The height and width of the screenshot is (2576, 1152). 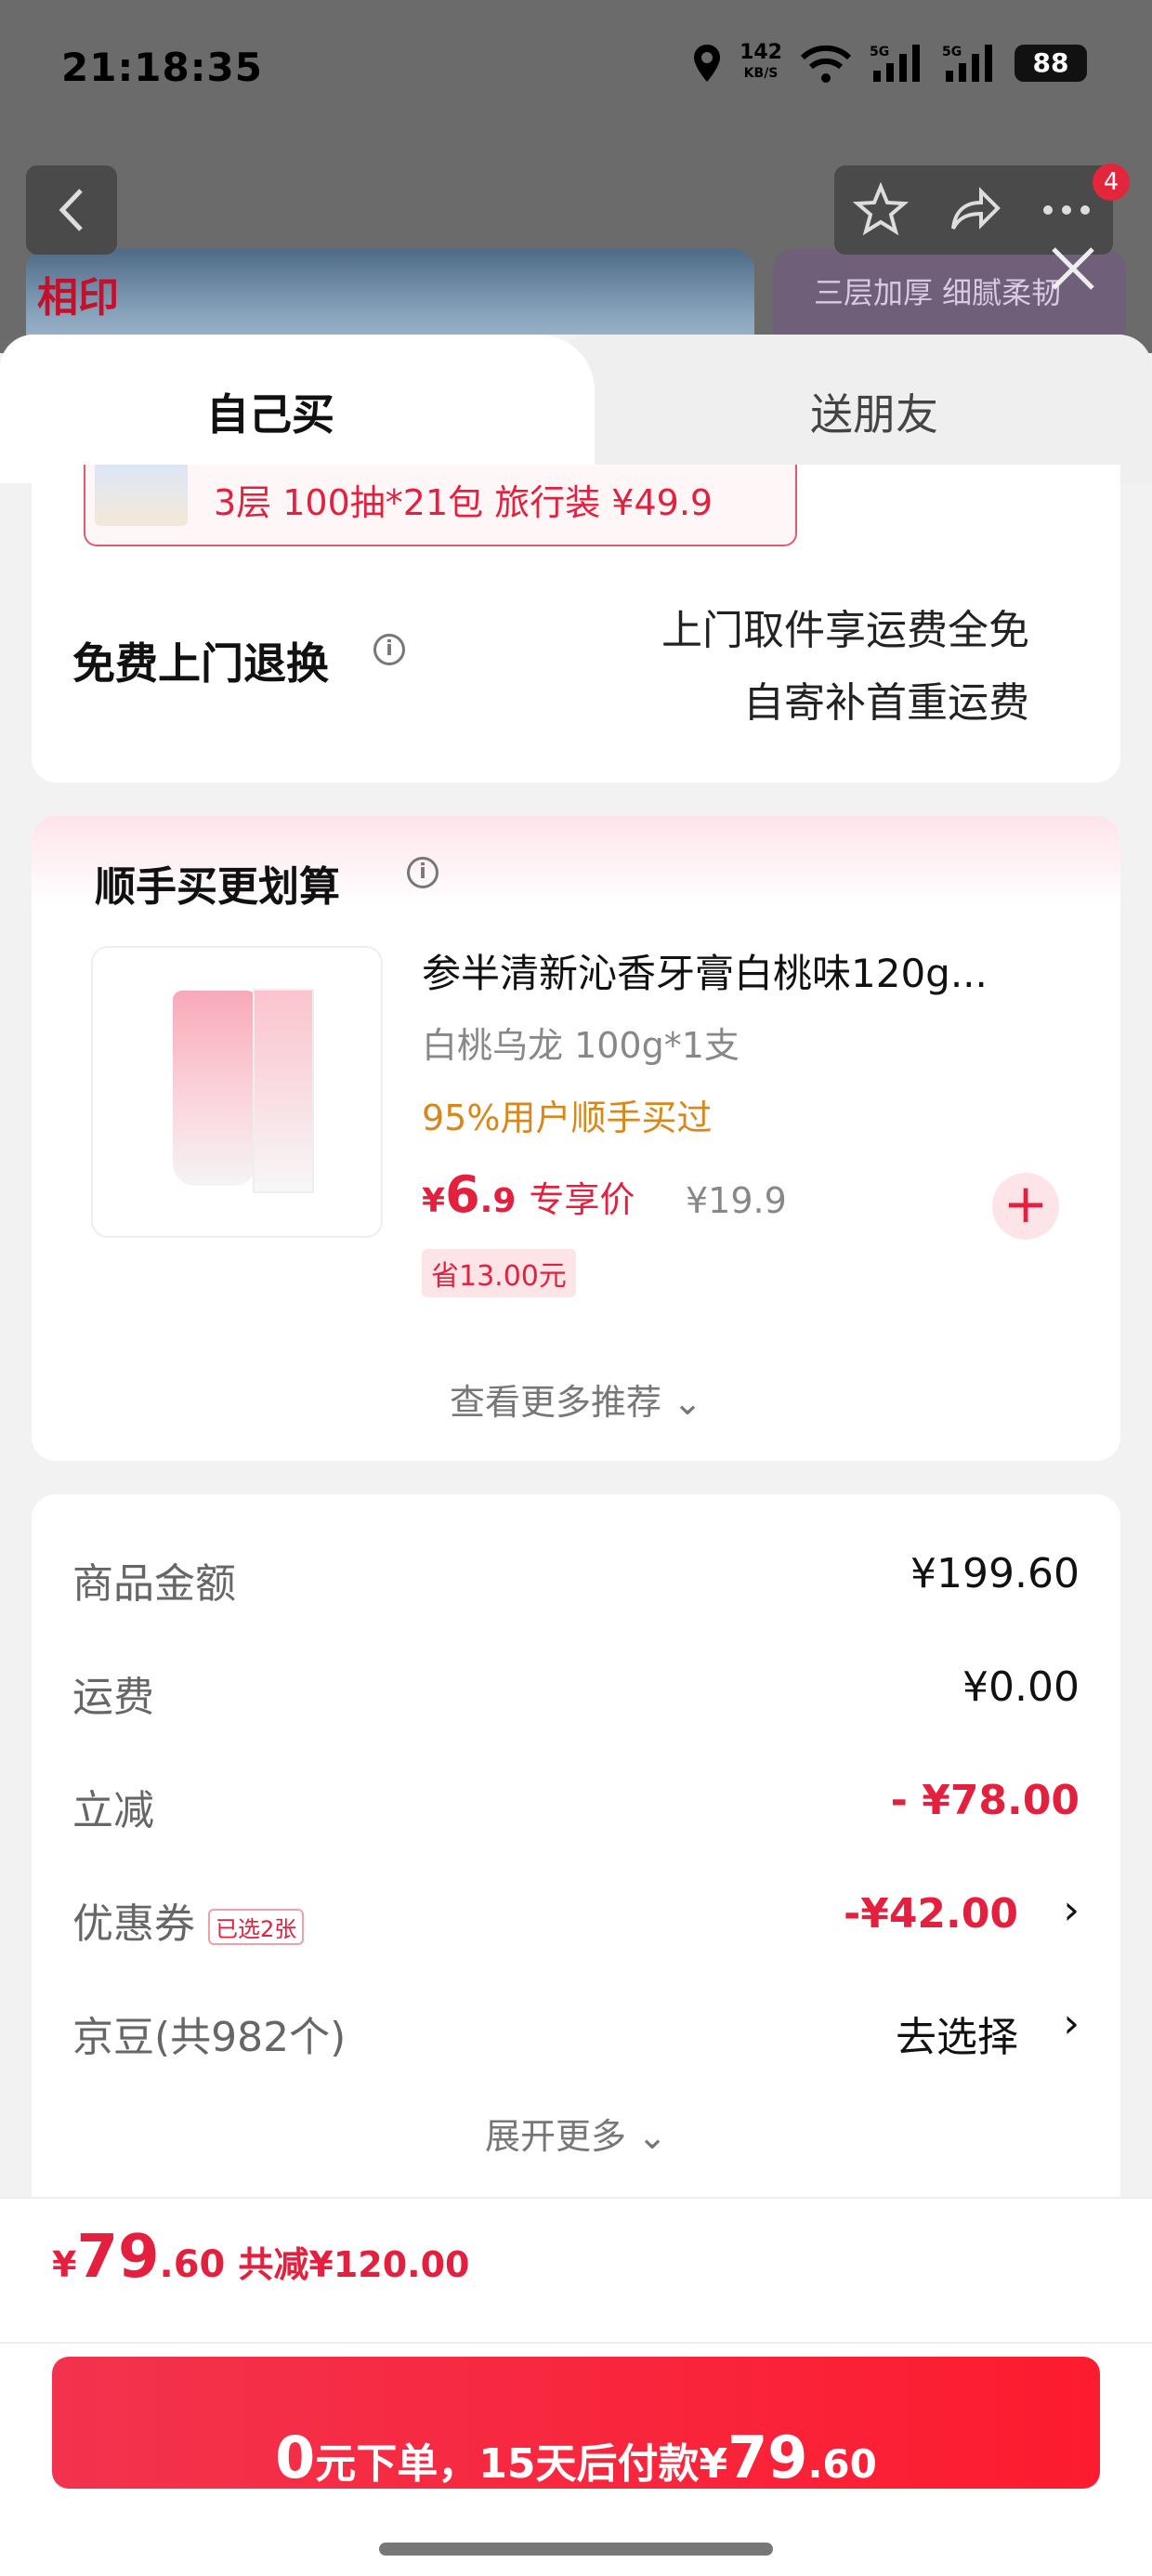 I want to click on order-total: ¥79.60 共减¥120.00, so click(x=261, y=2257).